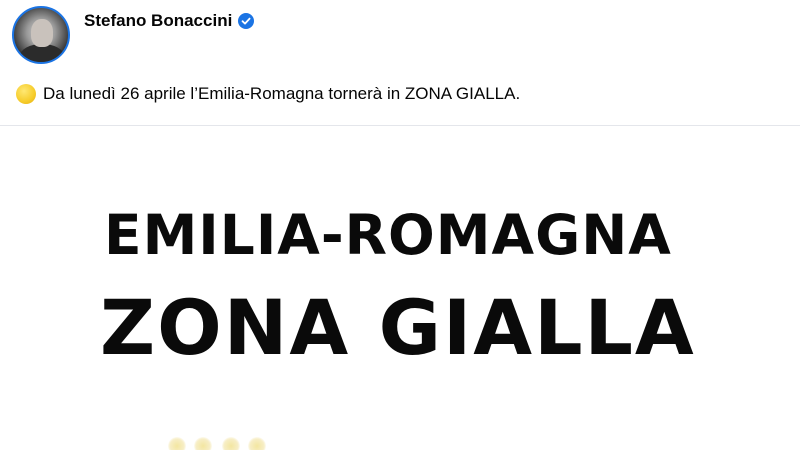 This screenshot has width=800, height=450. I want to click on image-headline-region: EMILIA-ROMAGNA, so click(388, 235).